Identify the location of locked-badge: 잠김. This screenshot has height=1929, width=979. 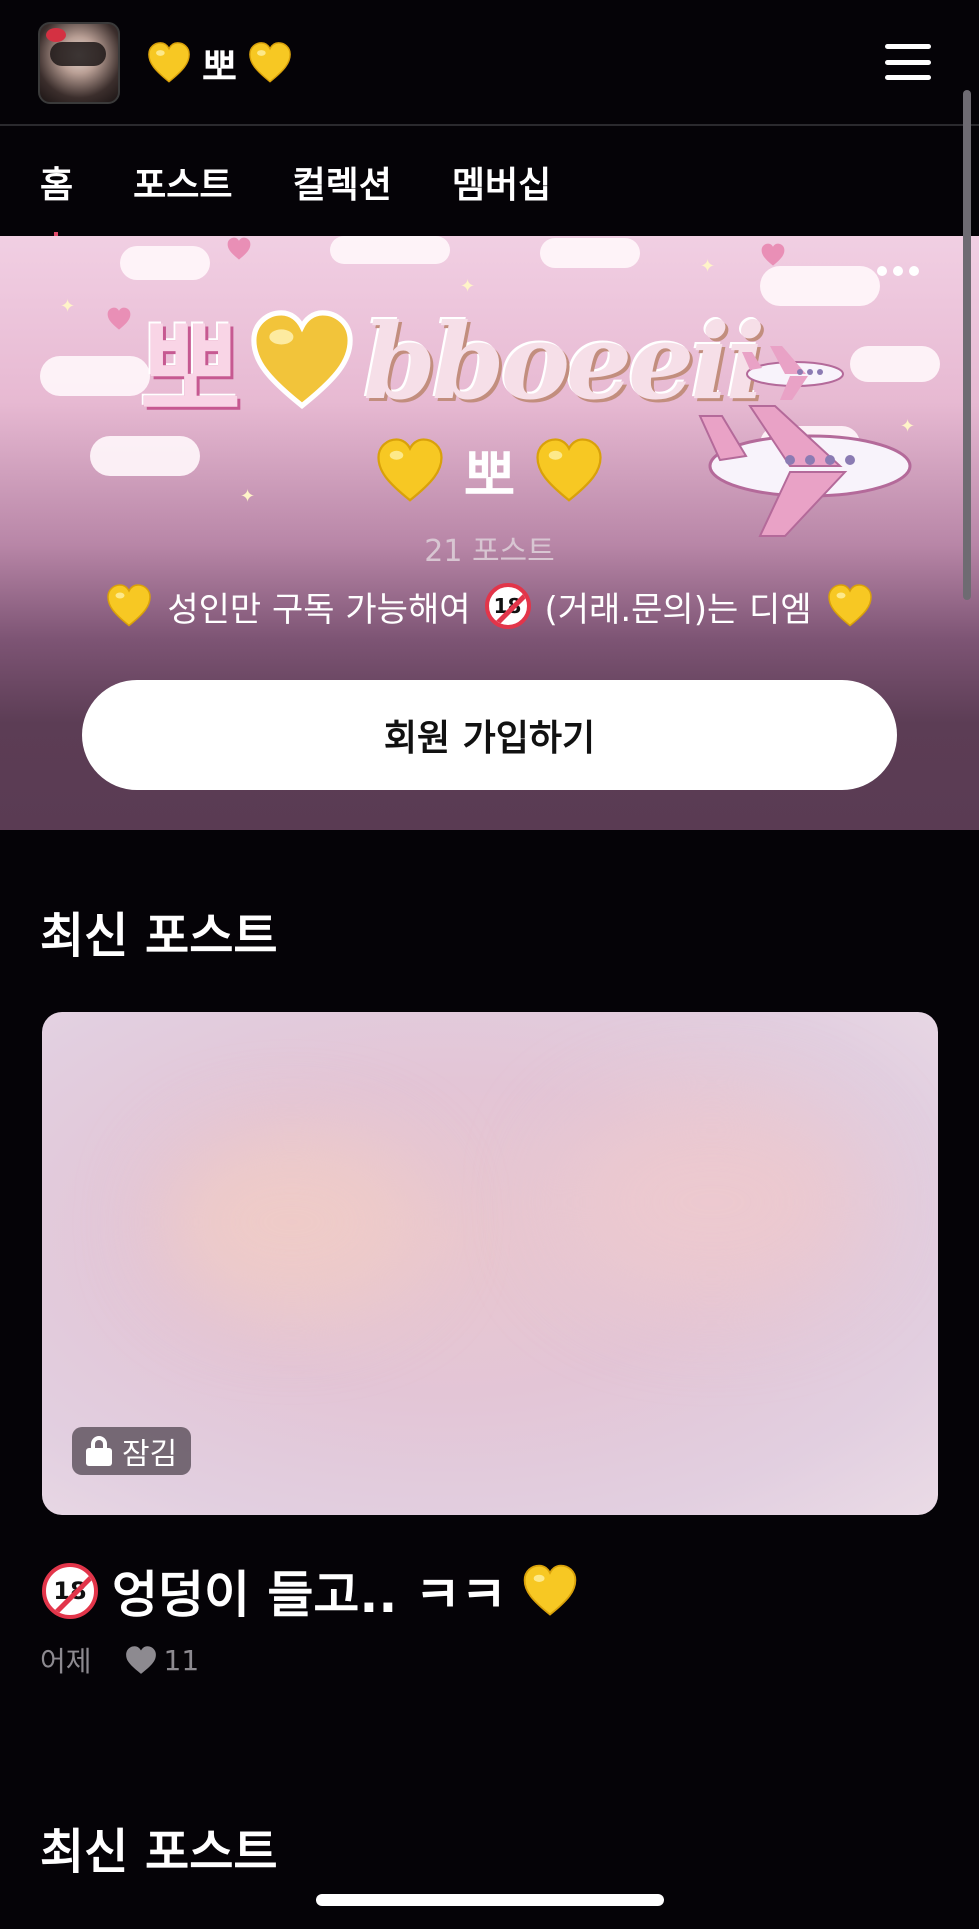
(132, 1451).